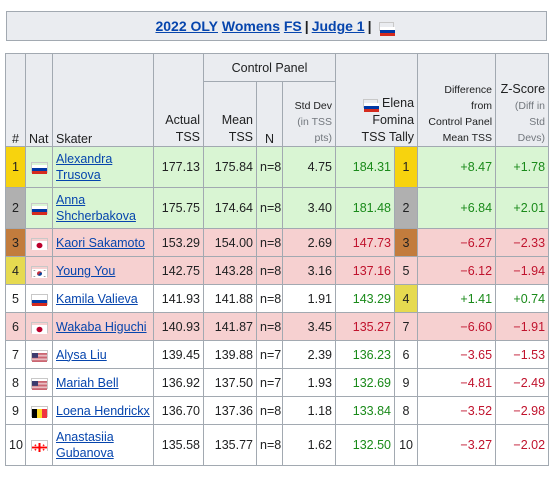  Describe the element at coordinates (230, 326) in the screenshot. I see `mean-tss-cell: 141.87` at that location.